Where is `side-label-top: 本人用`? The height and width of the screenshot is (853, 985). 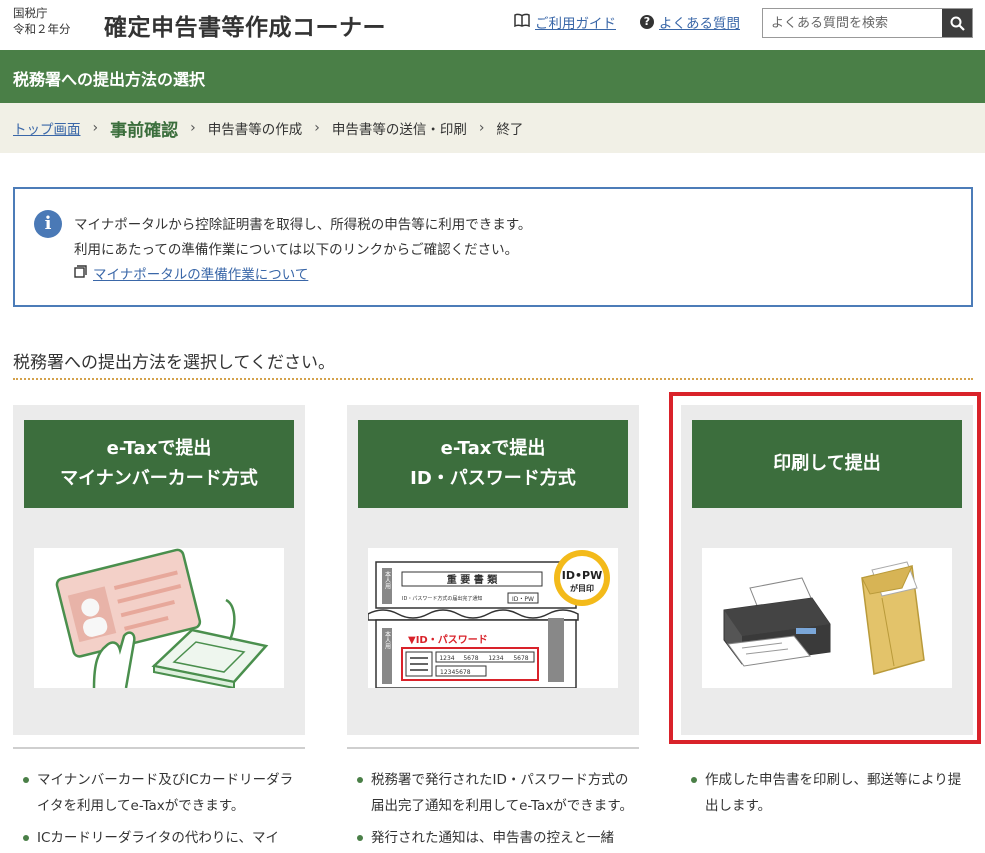 side-label-top: 本人用 is located at coordinates (387, 580).